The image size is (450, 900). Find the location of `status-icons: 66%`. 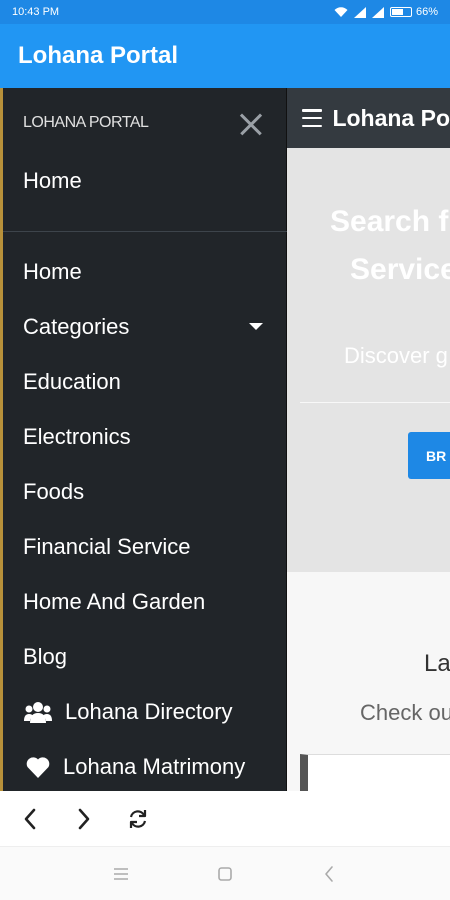

status-icons: 66% is located at coordinates (386, 12).